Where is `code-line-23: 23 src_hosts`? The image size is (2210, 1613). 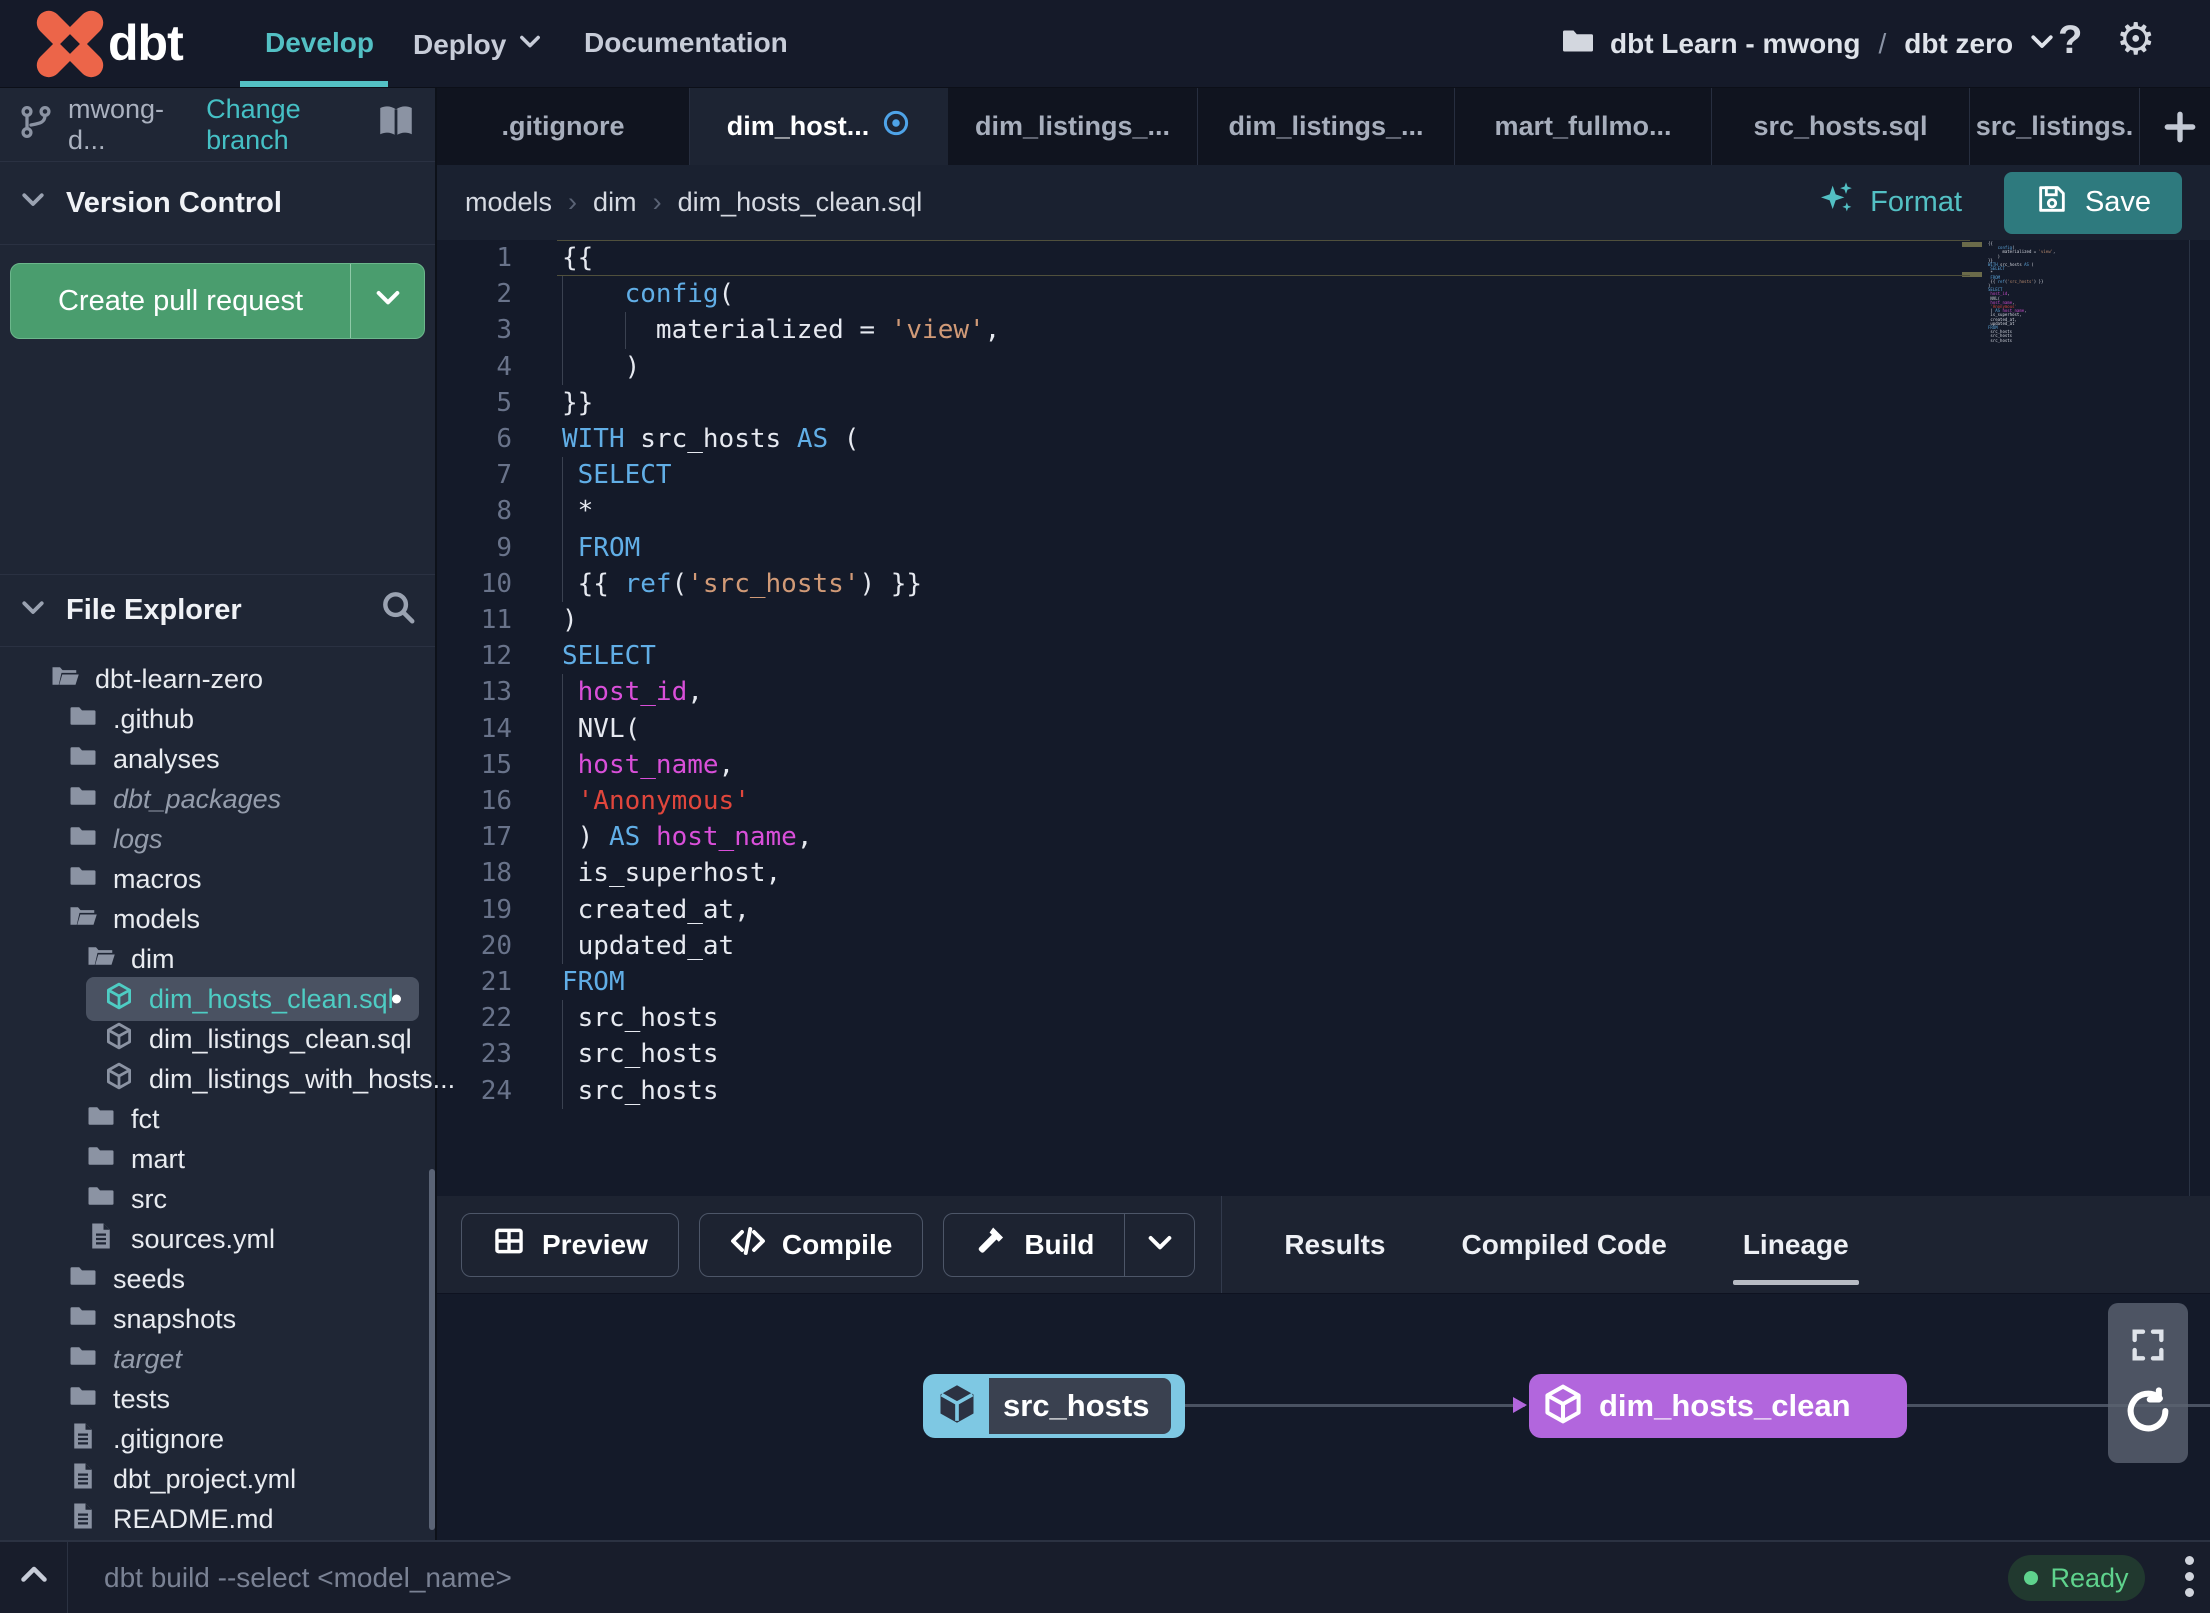
code-line-23: 23 src_hosts is located at coordinates (1323, 1054).